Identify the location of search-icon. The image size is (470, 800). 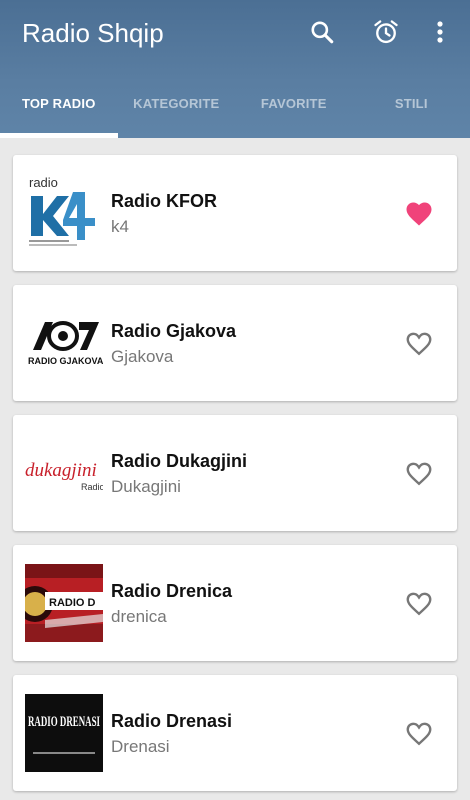
(322, 32).